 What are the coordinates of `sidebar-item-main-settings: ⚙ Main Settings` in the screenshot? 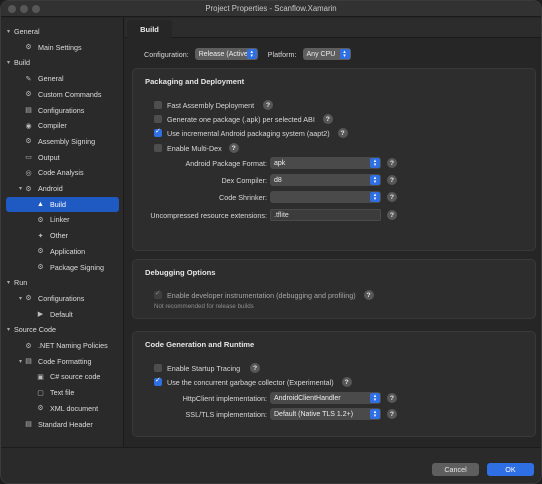 It's located at (62, 47).